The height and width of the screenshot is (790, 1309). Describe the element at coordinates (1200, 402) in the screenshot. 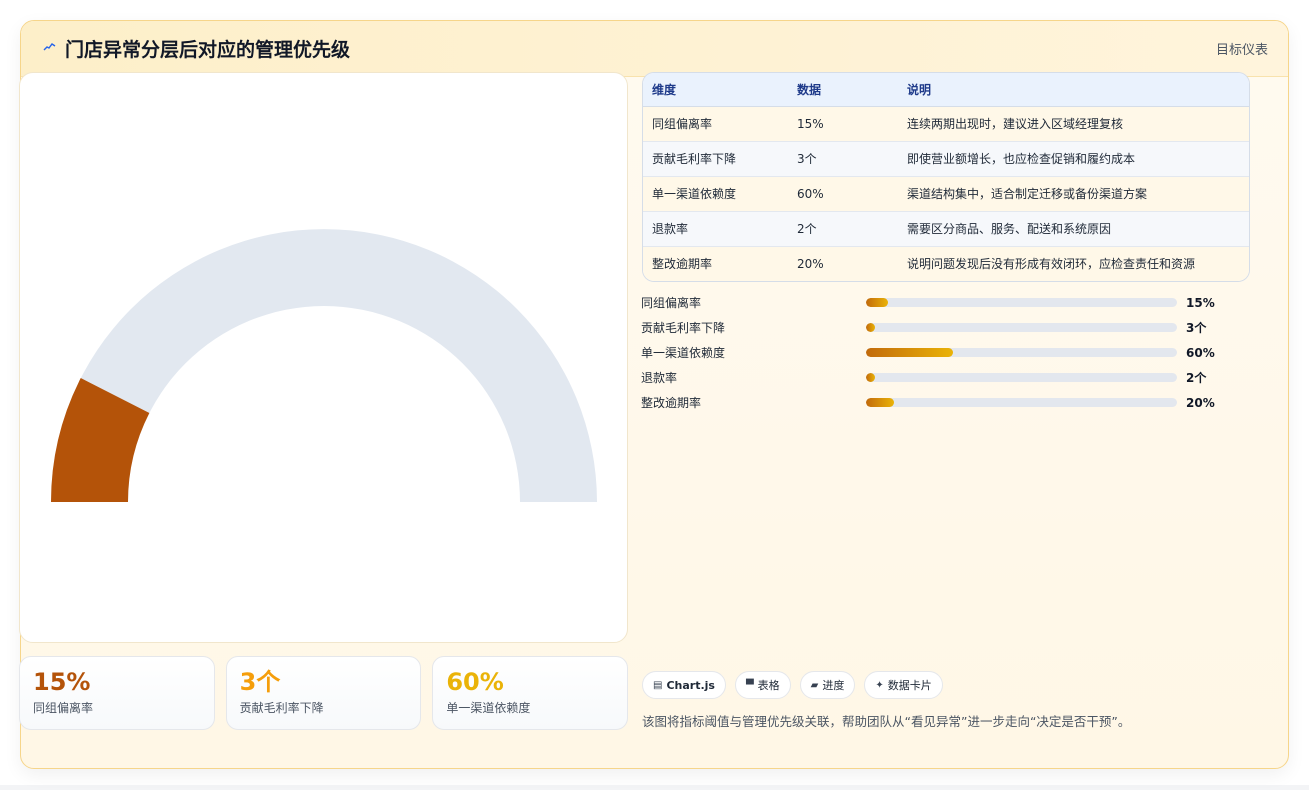

I see `progress-value: 20%` at that location.